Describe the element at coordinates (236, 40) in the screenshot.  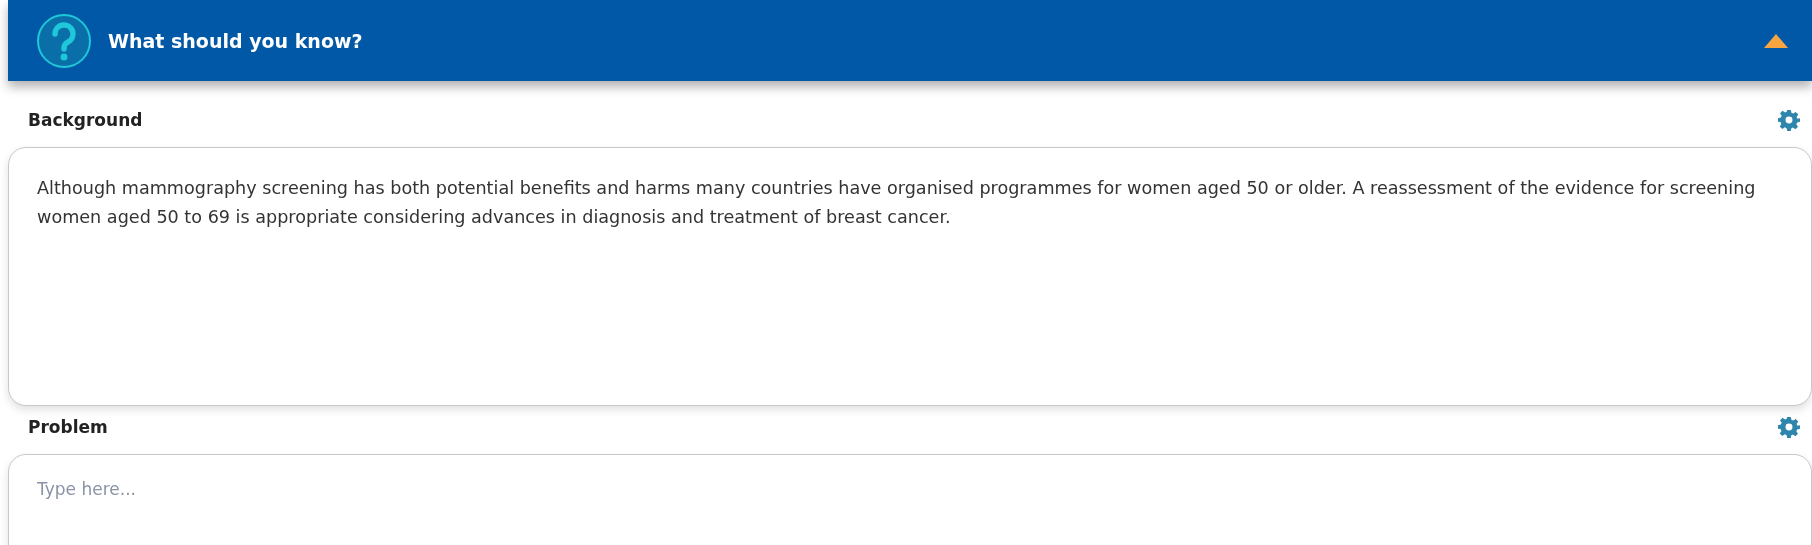
I see `panel-title: What should you know?` at that location.